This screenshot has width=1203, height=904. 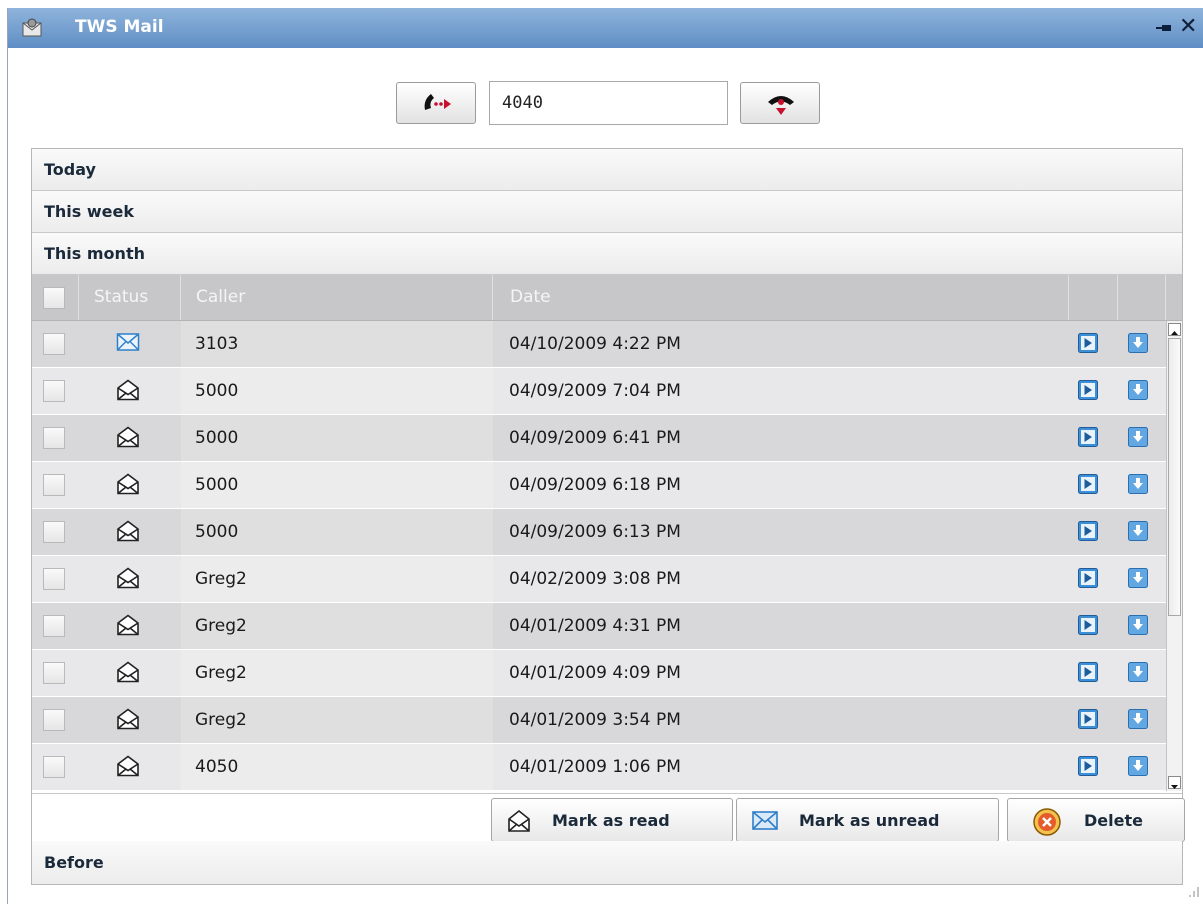 I want to click on scroll-down-button, so click(x=1174, y=782).